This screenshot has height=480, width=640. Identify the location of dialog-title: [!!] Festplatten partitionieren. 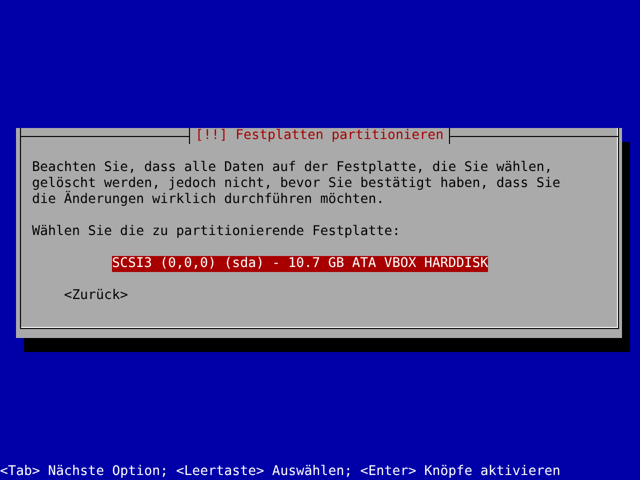
(319, 136).